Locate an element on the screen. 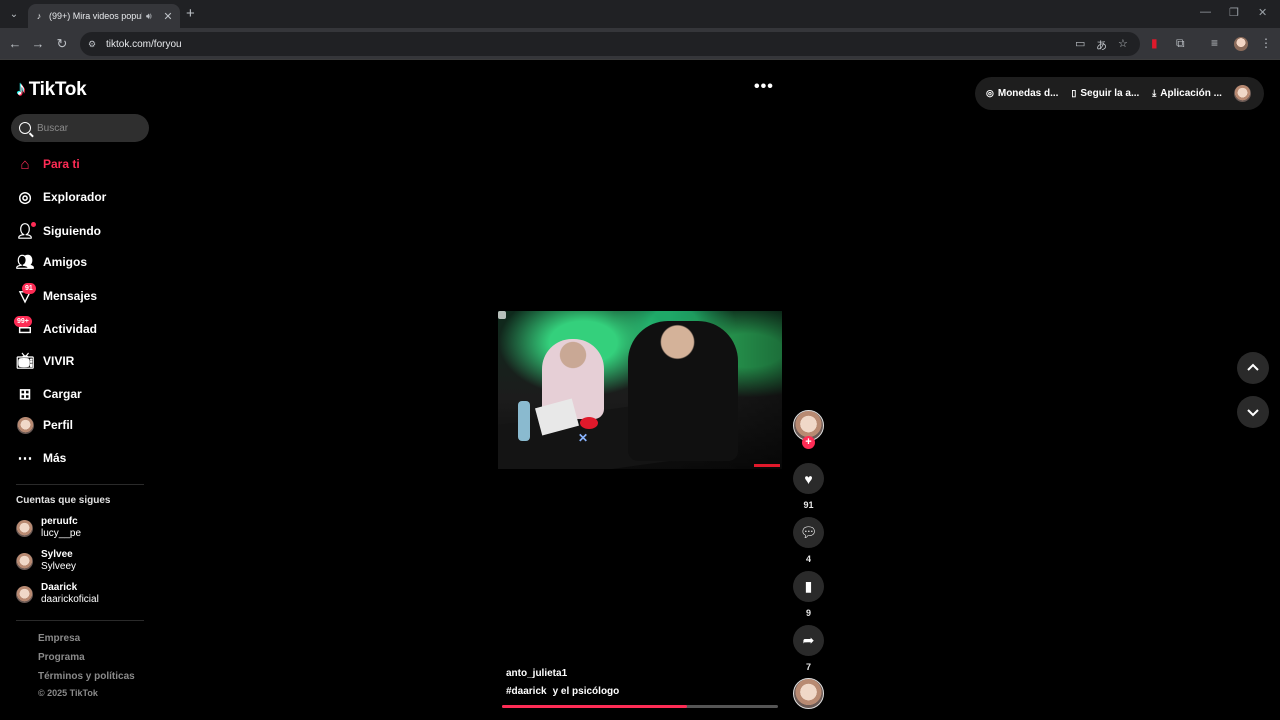 The width and height of the screenshot is (1280, 720). sidebar-item-mas: ⋯ Más is located at coordinates (41, 458).